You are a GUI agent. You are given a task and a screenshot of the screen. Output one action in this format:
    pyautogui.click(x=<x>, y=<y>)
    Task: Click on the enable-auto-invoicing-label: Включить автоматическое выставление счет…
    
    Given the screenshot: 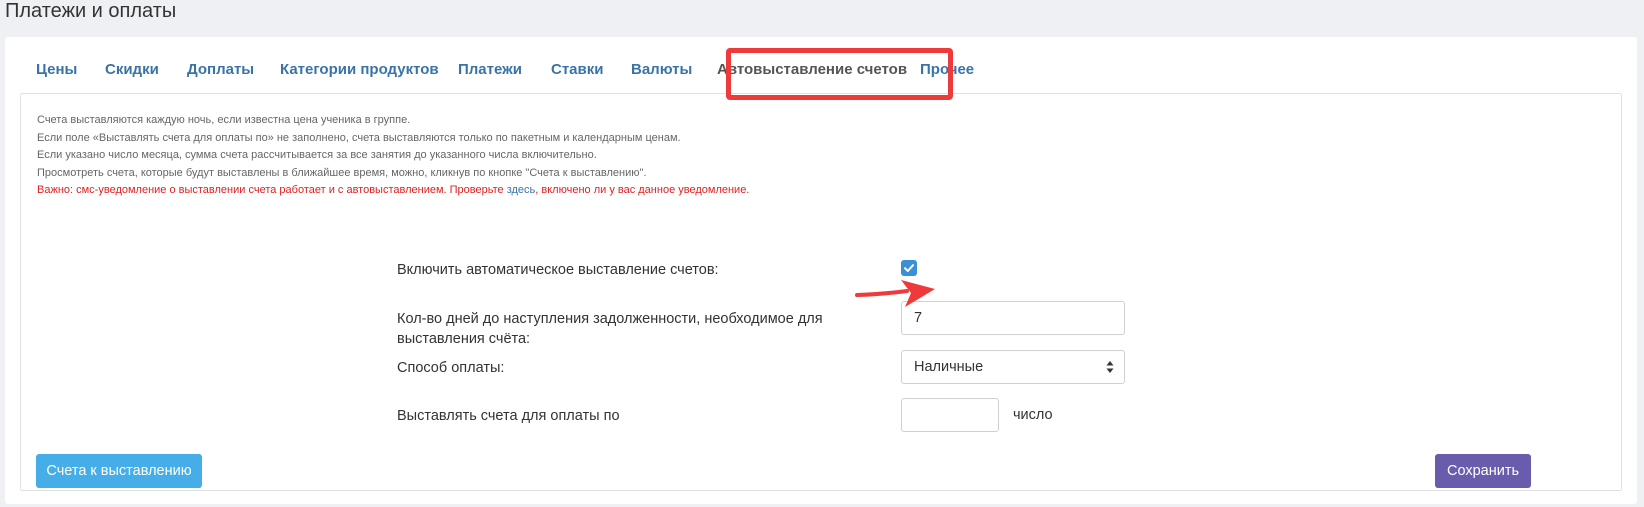 What is the action you would take?
    pyautogui.click(x=558, y=270)
    